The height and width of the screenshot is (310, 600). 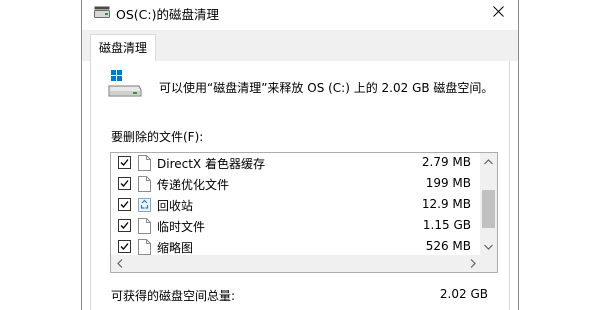 I want to click on scroll-right-icon, so click(x=472, y=263).